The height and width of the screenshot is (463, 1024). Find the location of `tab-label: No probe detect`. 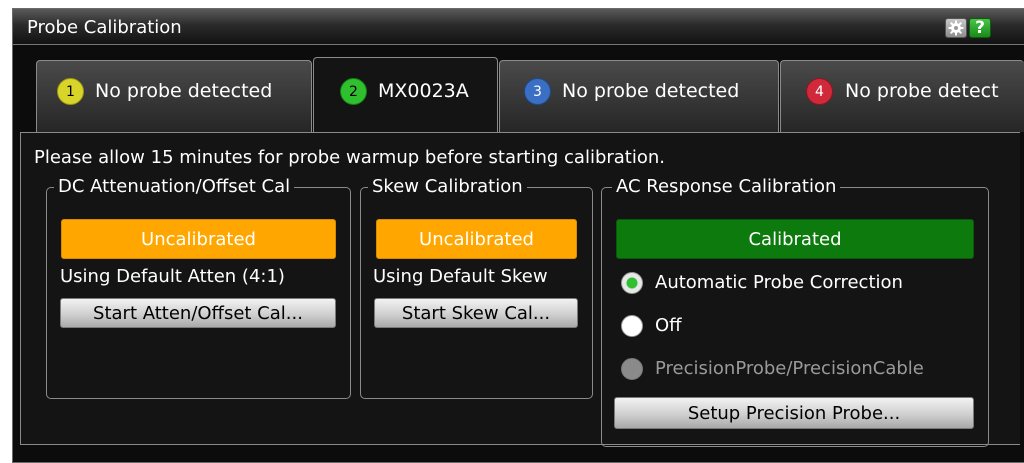

tab-label: No probe detect is located at coordinates (922, 91).